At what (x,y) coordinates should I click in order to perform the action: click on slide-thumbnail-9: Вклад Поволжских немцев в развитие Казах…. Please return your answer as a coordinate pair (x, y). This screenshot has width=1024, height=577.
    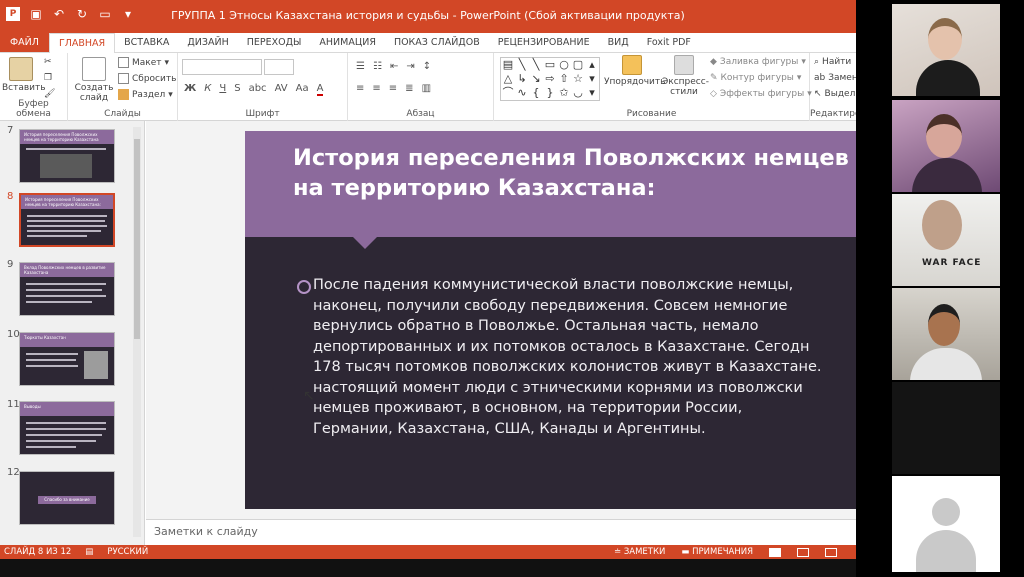
    Looking at the image, I should click on (67, 289).